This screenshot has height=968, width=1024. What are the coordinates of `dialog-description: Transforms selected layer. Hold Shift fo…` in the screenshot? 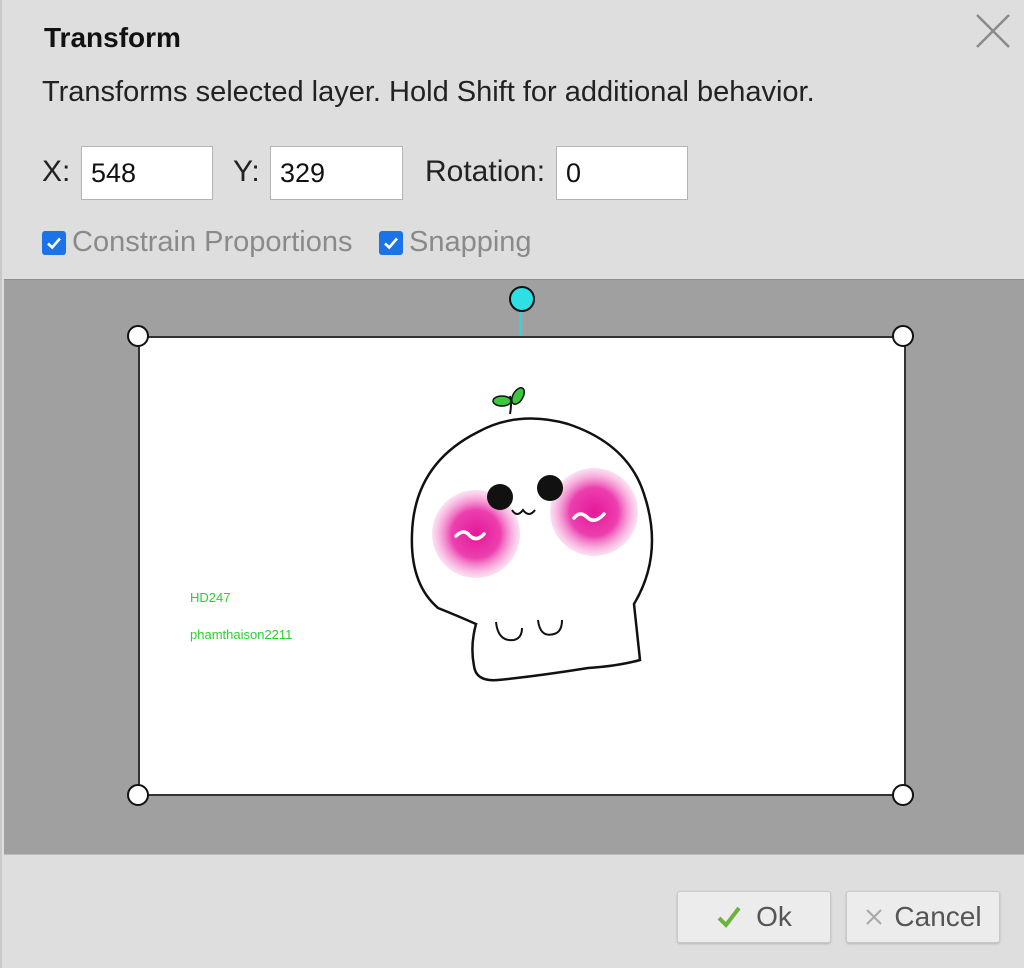 It's located at (428, 92).